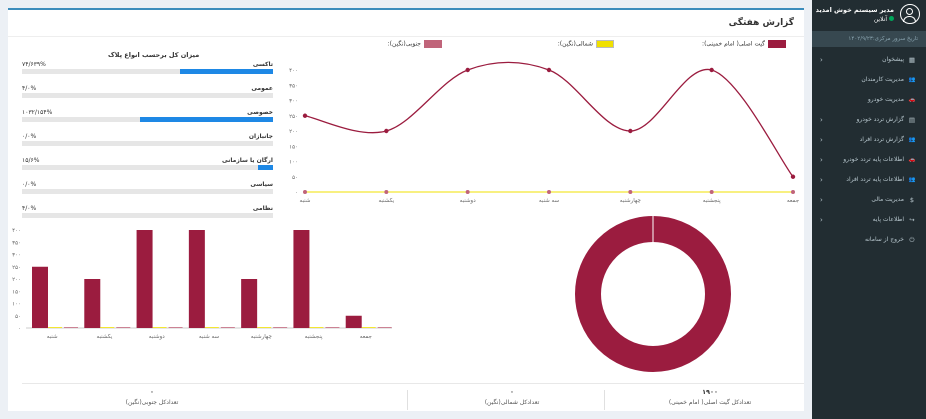 This screenshot has height=419, width=926. I want to click on dashboard-icon: ▦, so click(912, 60).